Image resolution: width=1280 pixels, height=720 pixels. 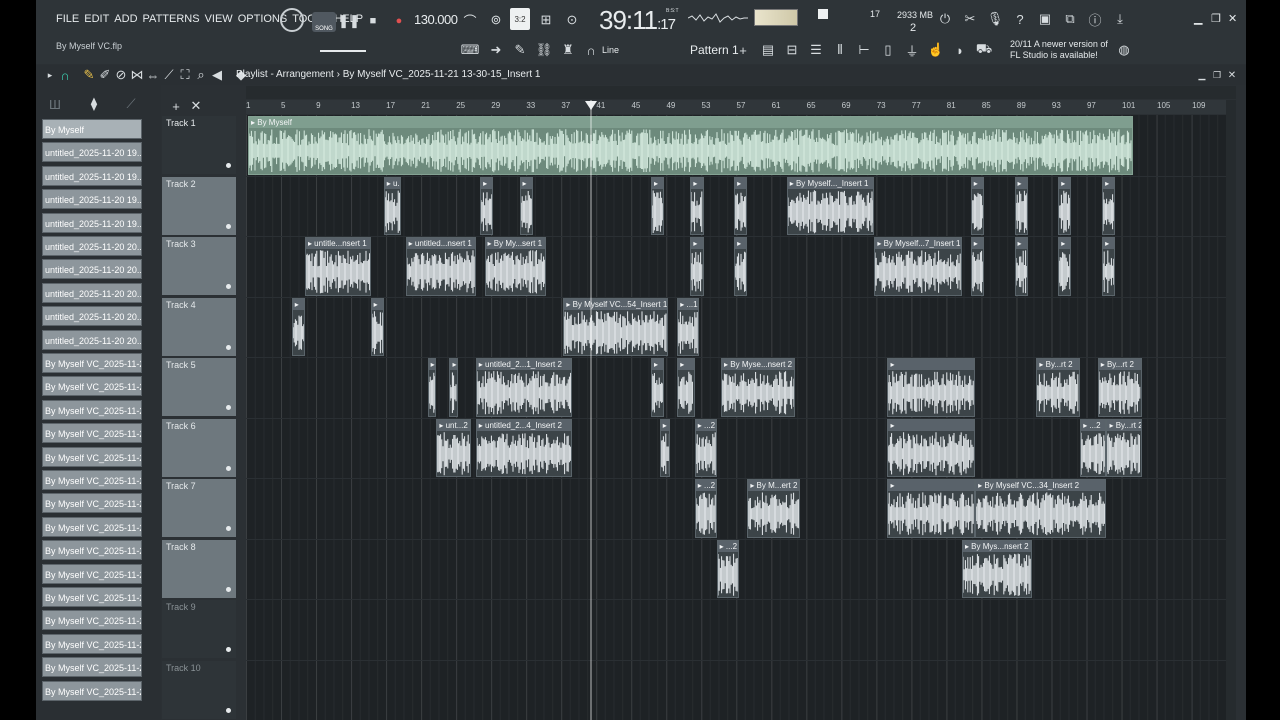 I want to click on audio-clip: ▸ By Myse...nsert 2, so click(x=758, y=387).